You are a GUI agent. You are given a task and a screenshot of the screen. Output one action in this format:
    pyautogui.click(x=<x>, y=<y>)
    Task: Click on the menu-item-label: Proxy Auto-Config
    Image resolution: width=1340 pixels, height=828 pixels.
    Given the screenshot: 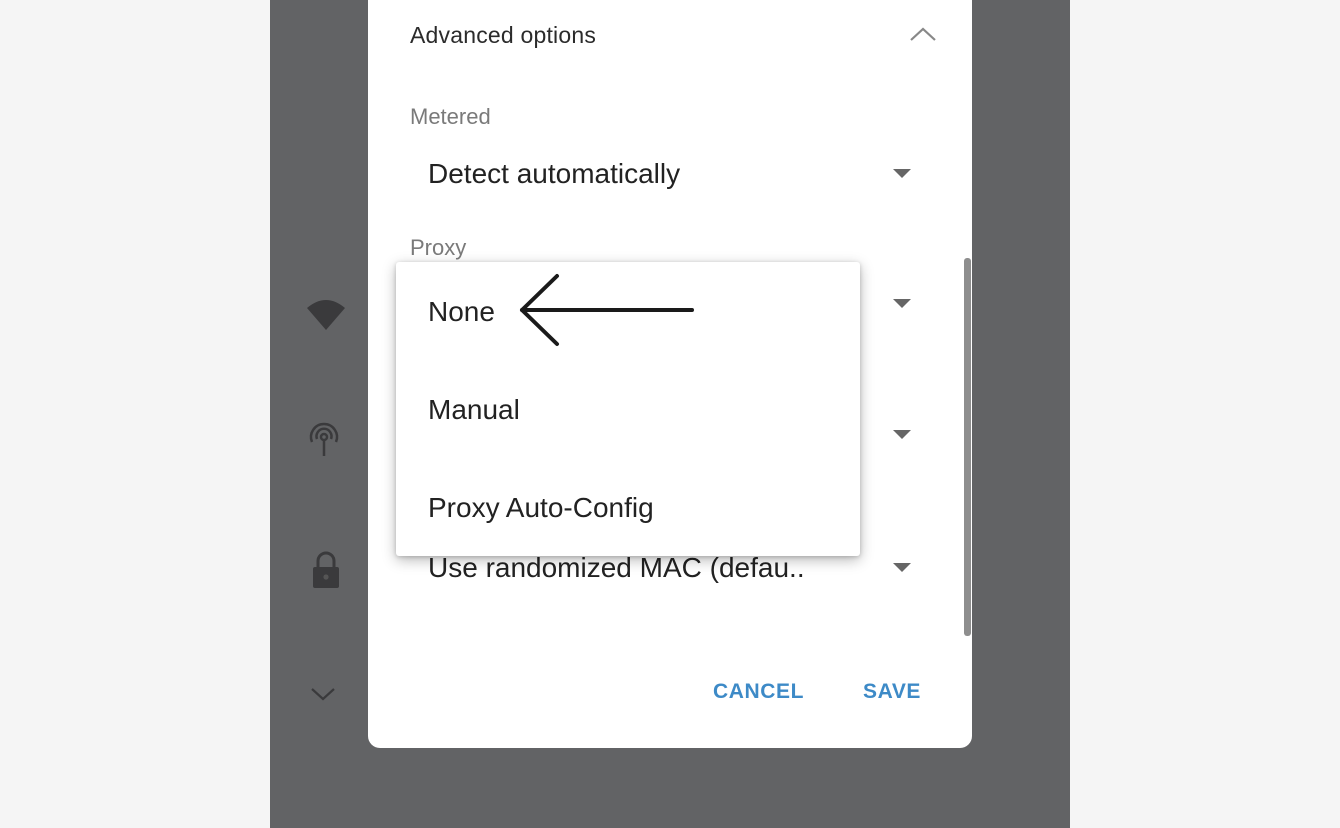 What is the action you would take?
    pyautogui.click(x=541, y=507)
    